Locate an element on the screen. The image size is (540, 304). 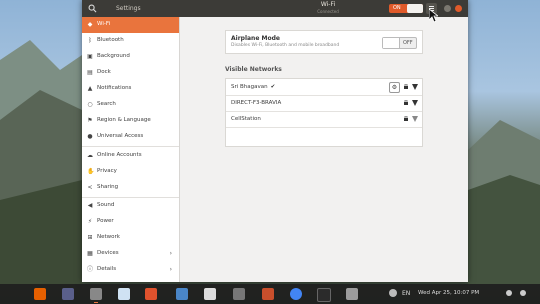
chrome-icon is located at coordinates (296, 294).